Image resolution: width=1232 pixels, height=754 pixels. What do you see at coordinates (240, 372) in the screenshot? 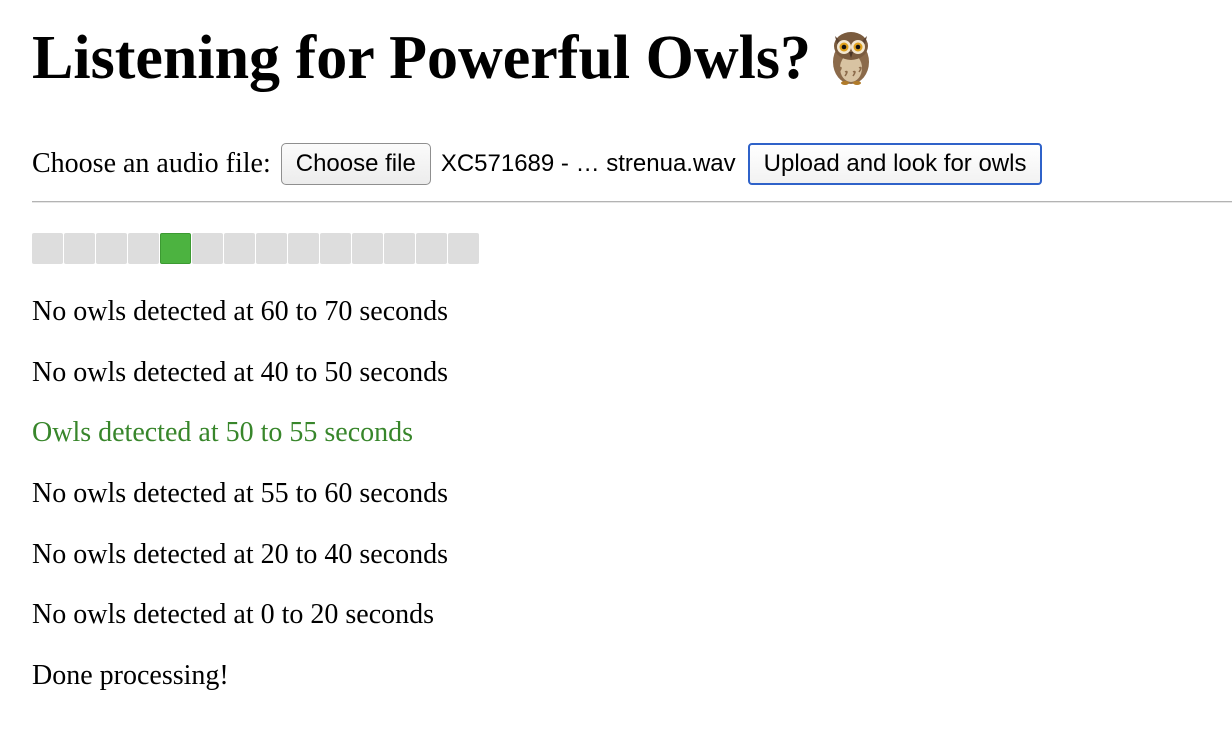
I see `result-line: No owls detected at 40 to 50 seconds` at bounding box center [240, 372].